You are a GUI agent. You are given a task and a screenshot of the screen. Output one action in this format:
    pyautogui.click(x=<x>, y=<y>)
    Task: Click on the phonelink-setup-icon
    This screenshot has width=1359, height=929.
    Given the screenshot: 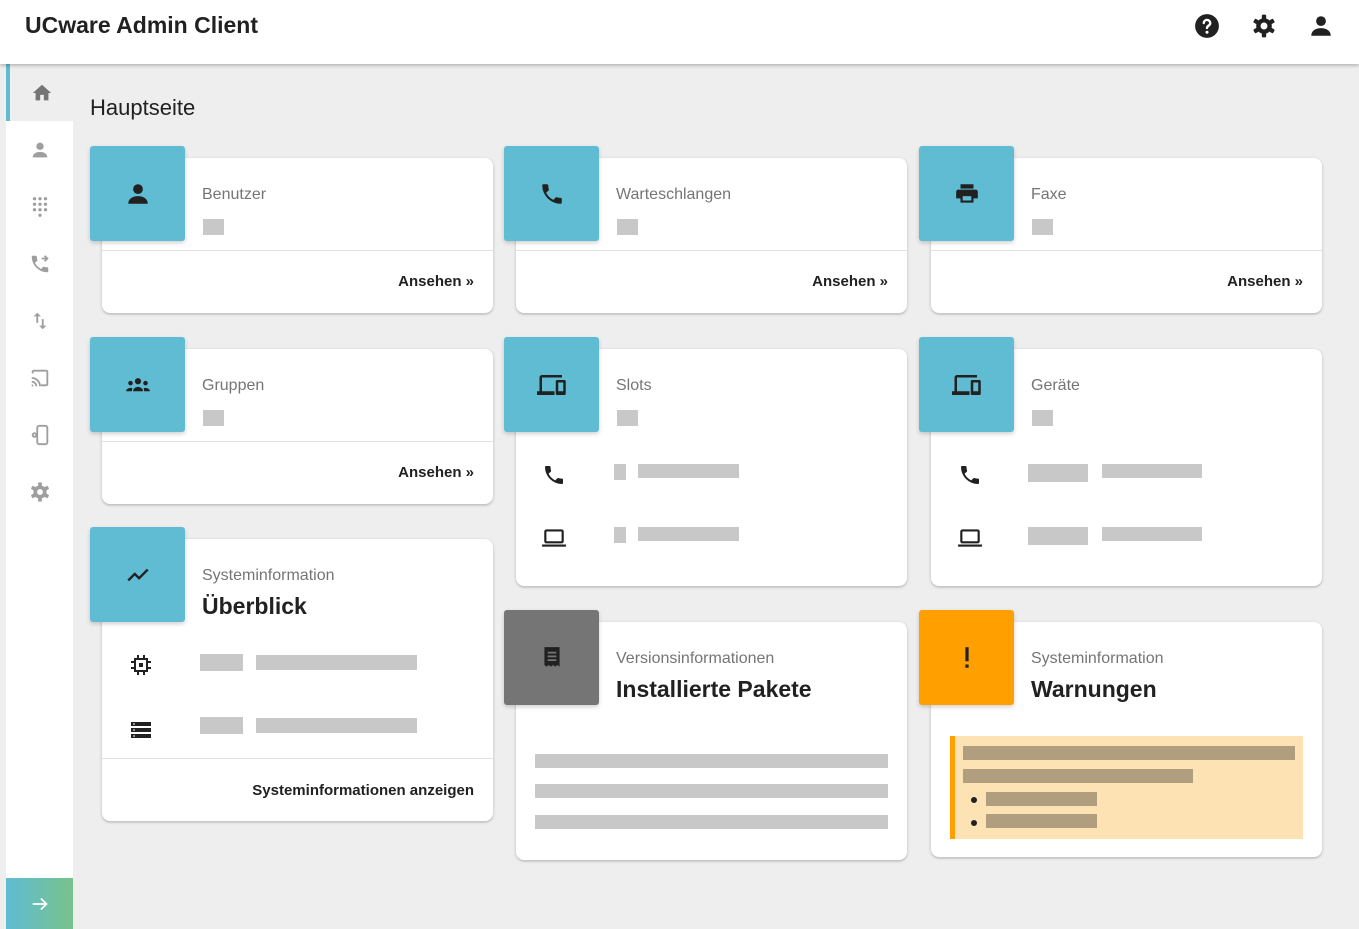 What is the action you would take?
    pyautogui.click(x=39, y=434)
    